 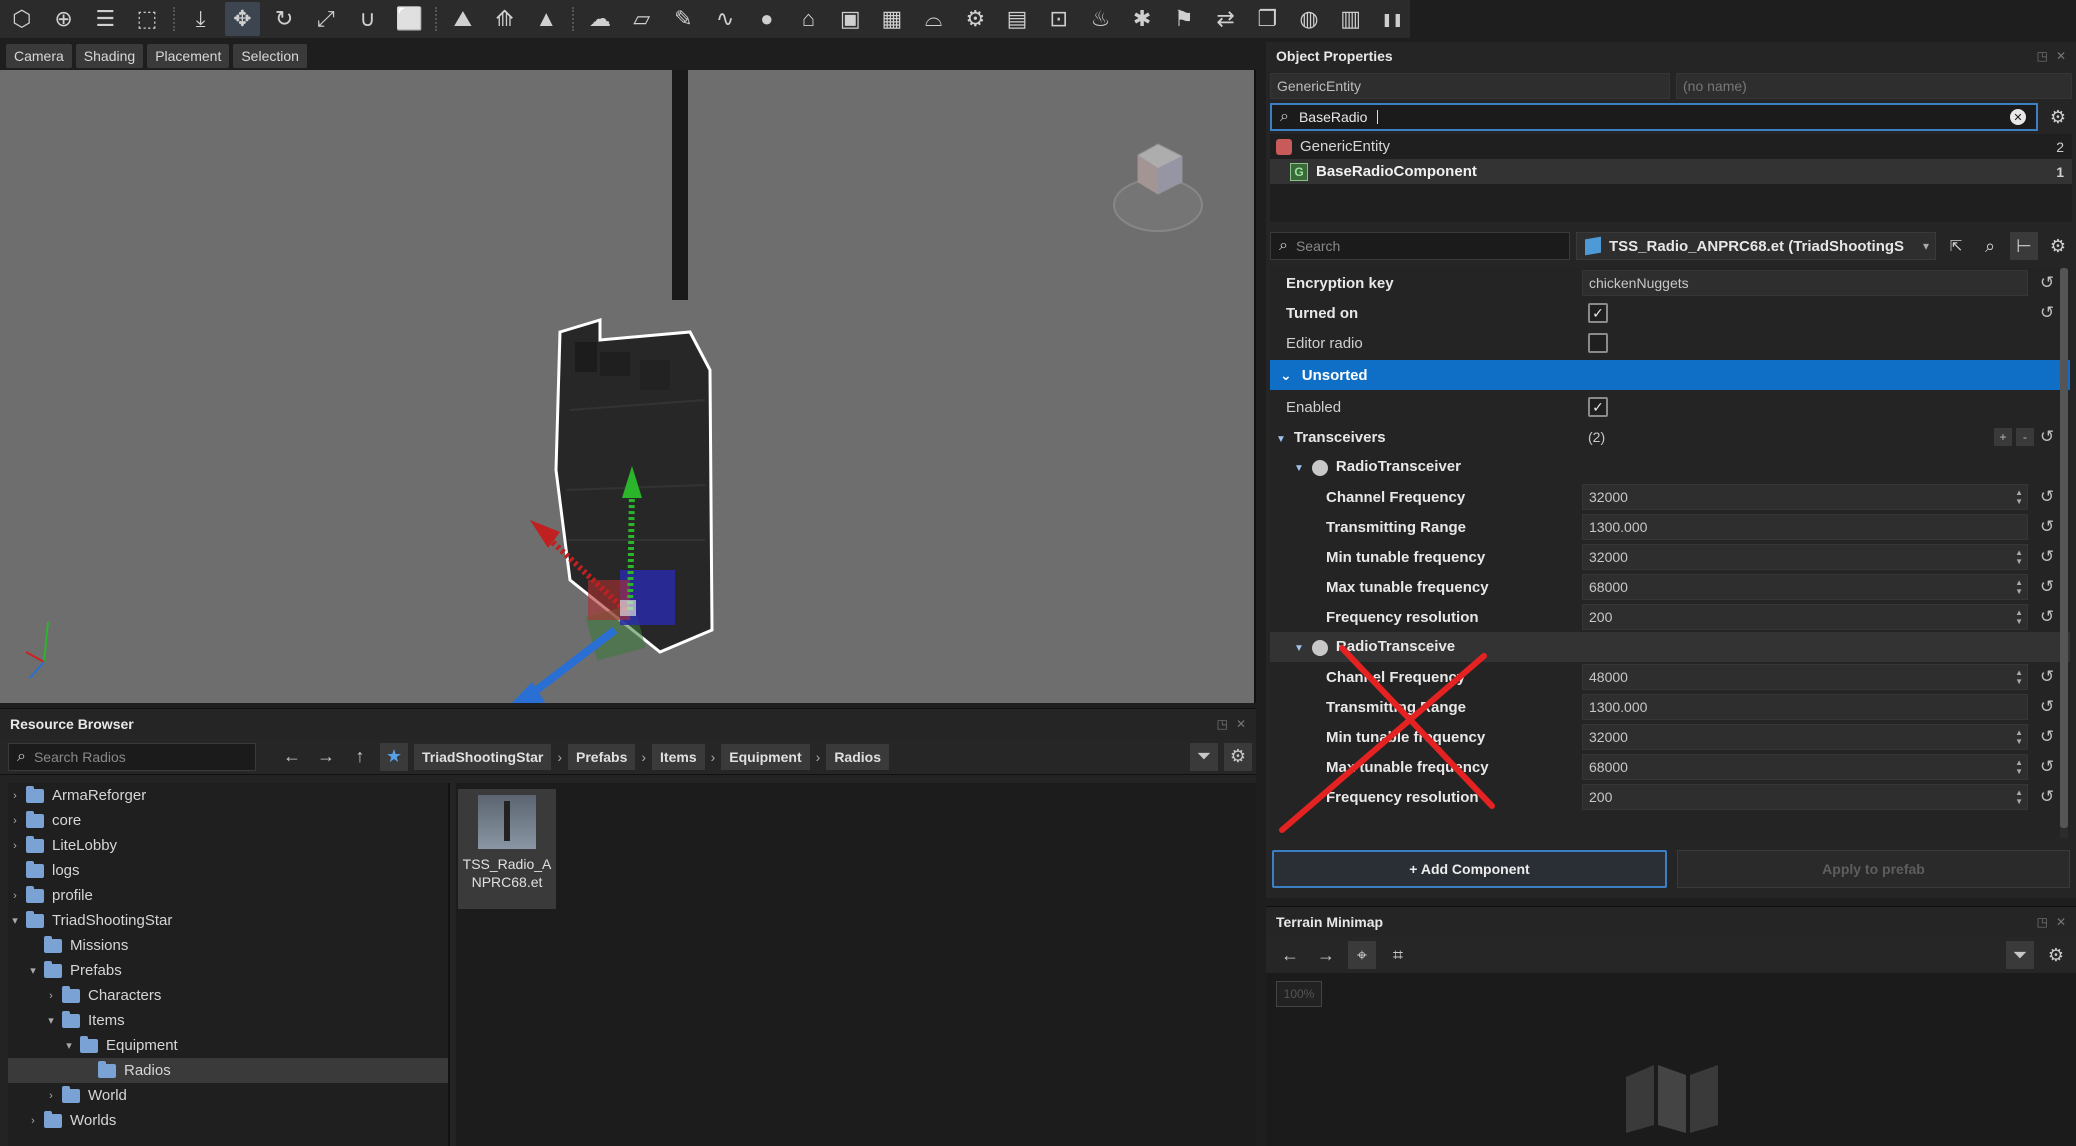 What do you see at coordinates (1805, 677) in the screenshot?
I see `prop-value-input: 48000 ▲ ▼` at bounding box center [1805, 677].